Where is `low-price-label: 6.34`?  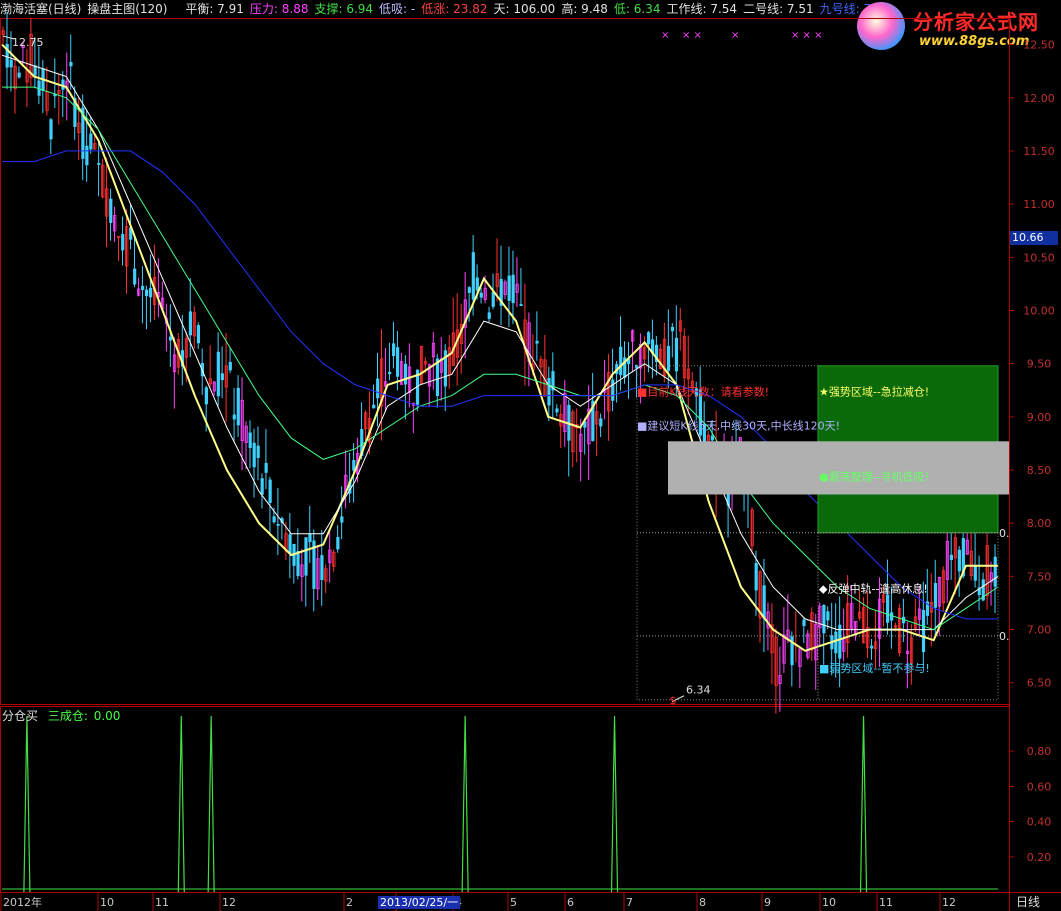 low-price-label: 6.34 is located at coordinates (698, 690).